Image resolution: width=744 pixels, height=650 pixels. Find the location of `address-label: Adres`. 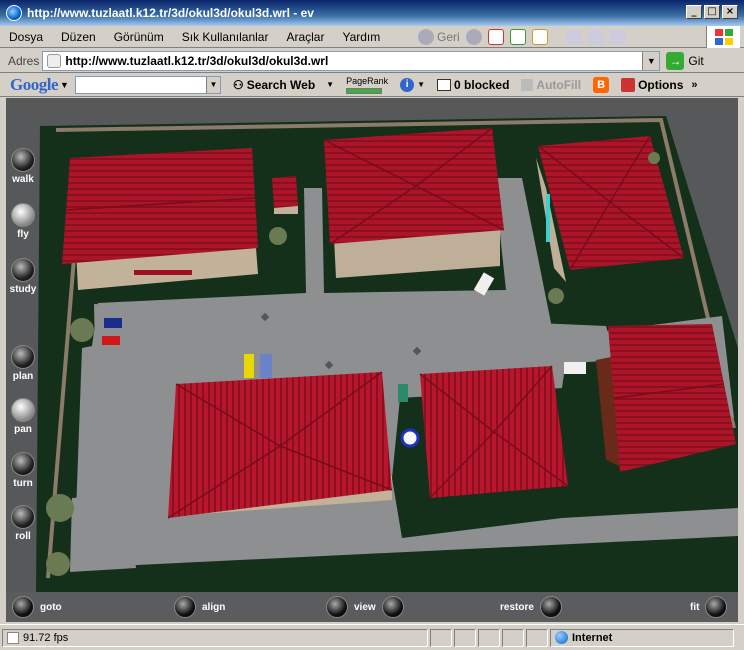

address-label: Adres is located at coordinates (24, 60).